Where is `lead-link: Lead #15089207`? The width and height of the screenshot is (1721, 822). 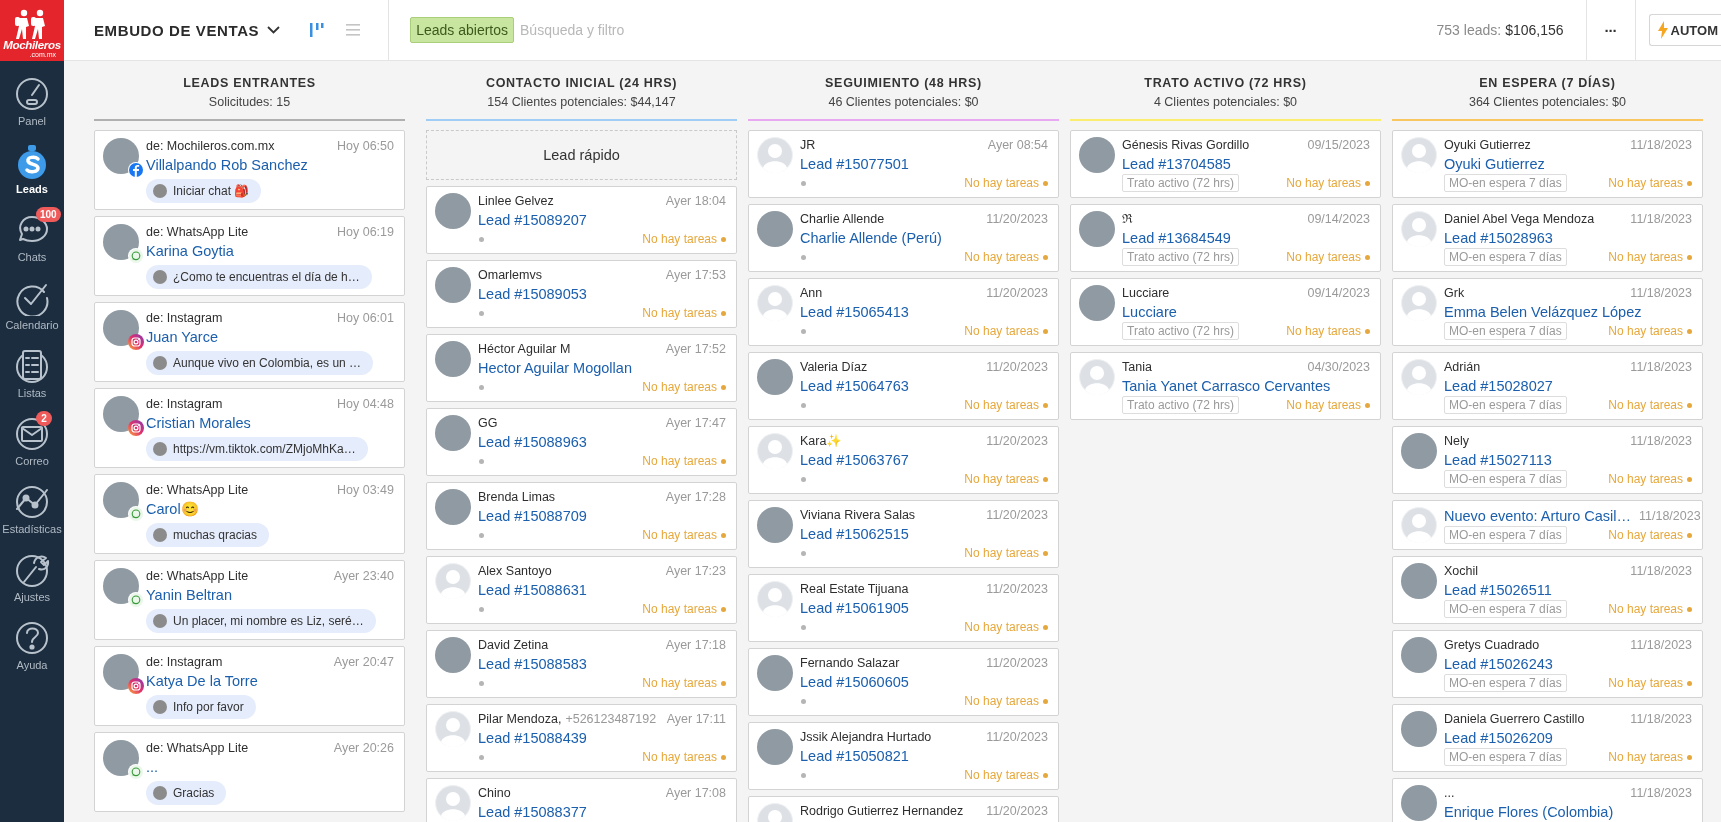
lead-link: Lead #15089207 is located at coordinates (602, 220).